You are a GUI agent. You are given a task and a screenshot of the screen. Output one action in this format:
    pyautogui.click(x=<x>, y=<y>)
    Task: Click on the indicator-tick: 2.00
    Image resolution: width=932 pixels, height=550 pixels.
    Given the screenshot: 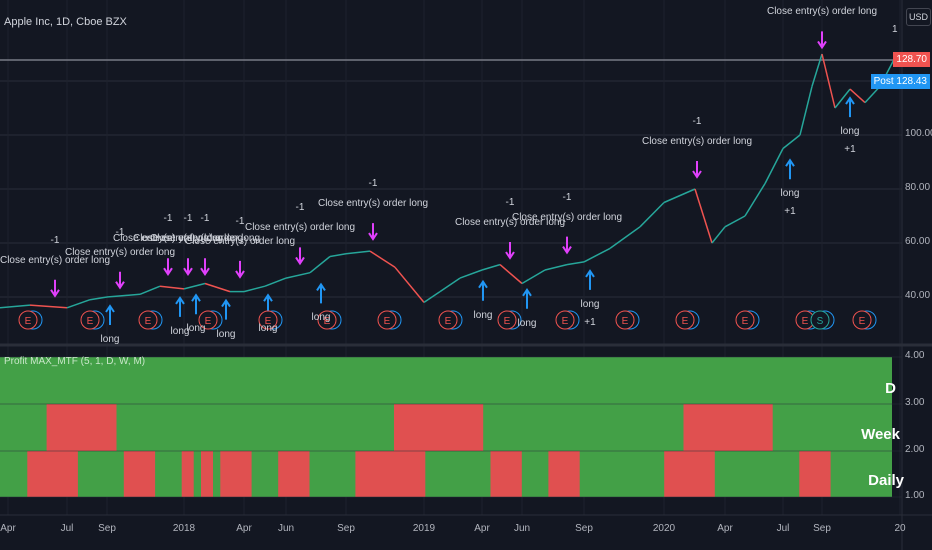 What is the action you would take?
    pyautogui.click(x=915, y=449)
    